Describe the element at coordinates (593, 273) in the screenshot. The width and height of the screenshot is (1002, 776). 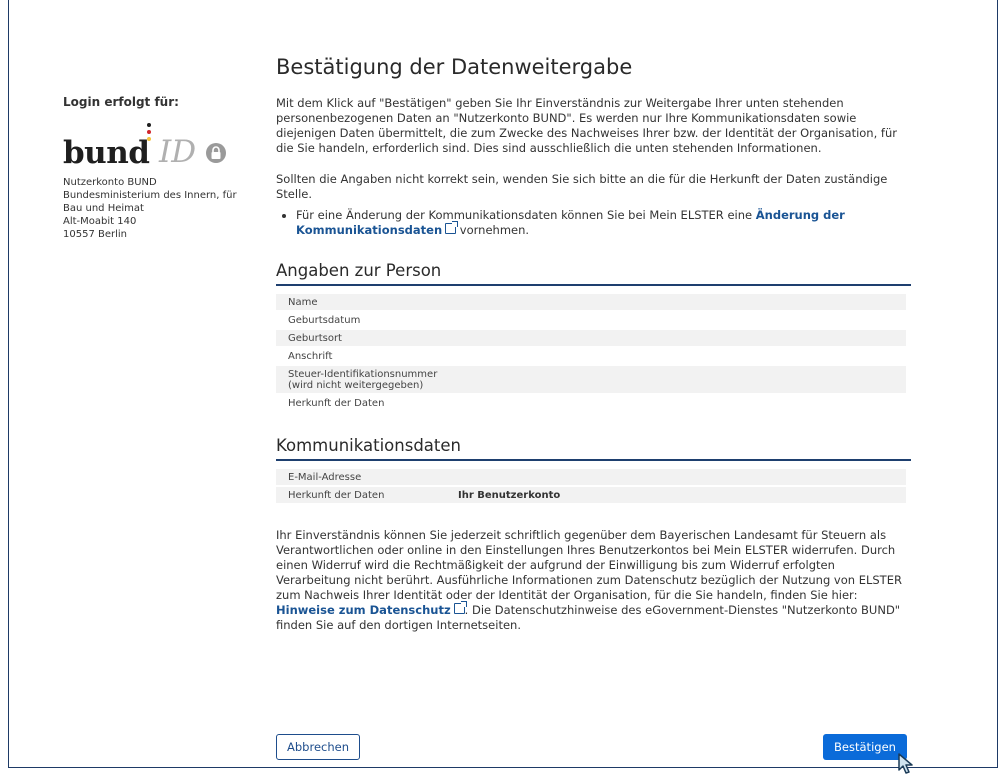
I see `person-heading: Angaben zur Person` at that location.